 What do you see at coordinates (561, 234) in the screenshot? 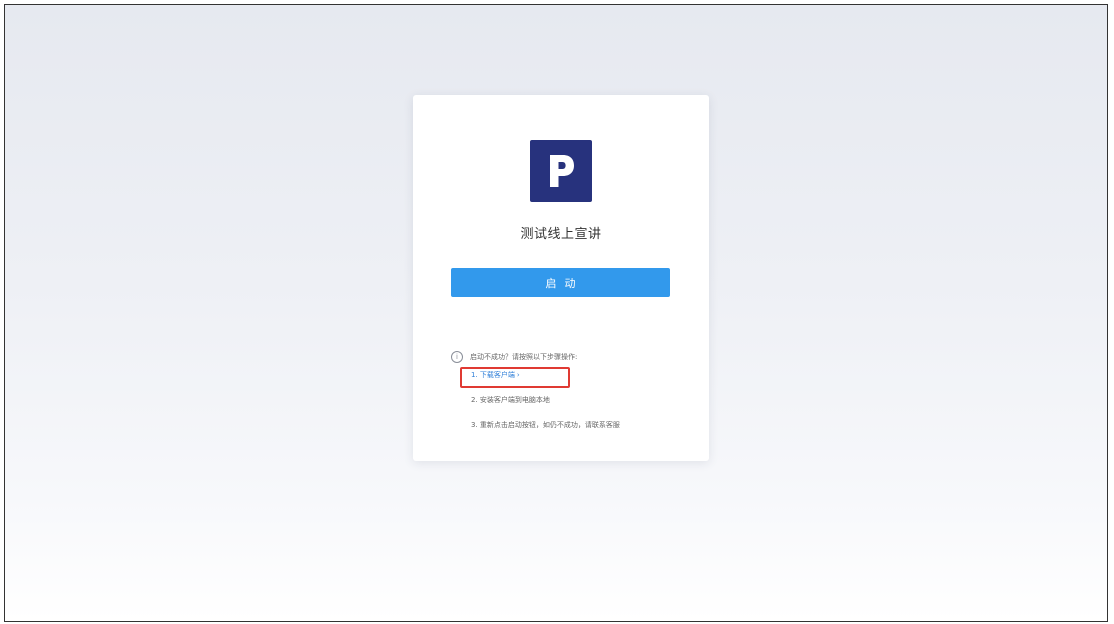
I see `event-title: 测试线上宣讲` at bounding box center [561, 234].